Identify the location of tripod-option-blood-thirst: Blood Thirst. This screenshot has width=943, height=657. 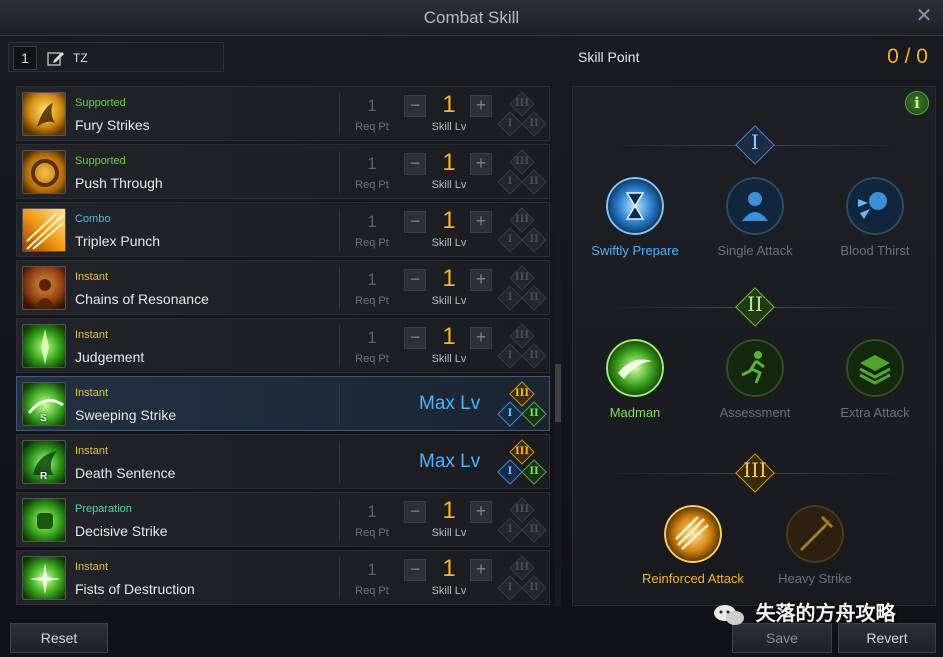
(875, 217).